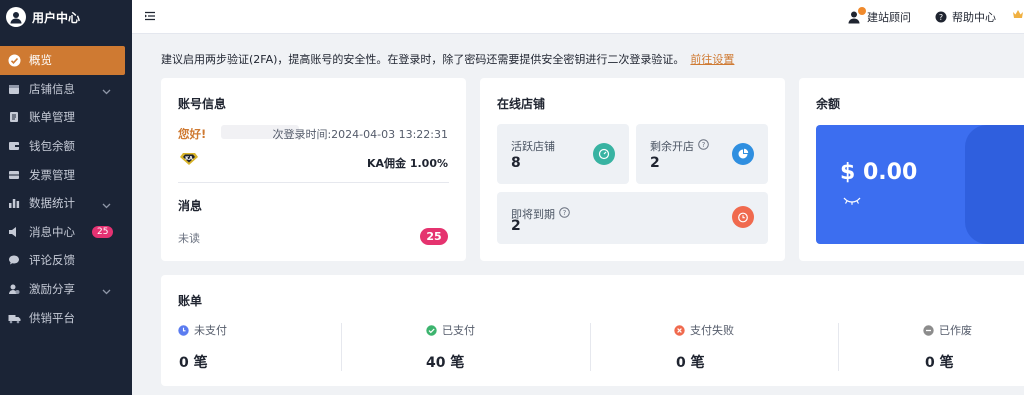  I want to click on goto-settings-link: 前往设置, so click(712, 59).